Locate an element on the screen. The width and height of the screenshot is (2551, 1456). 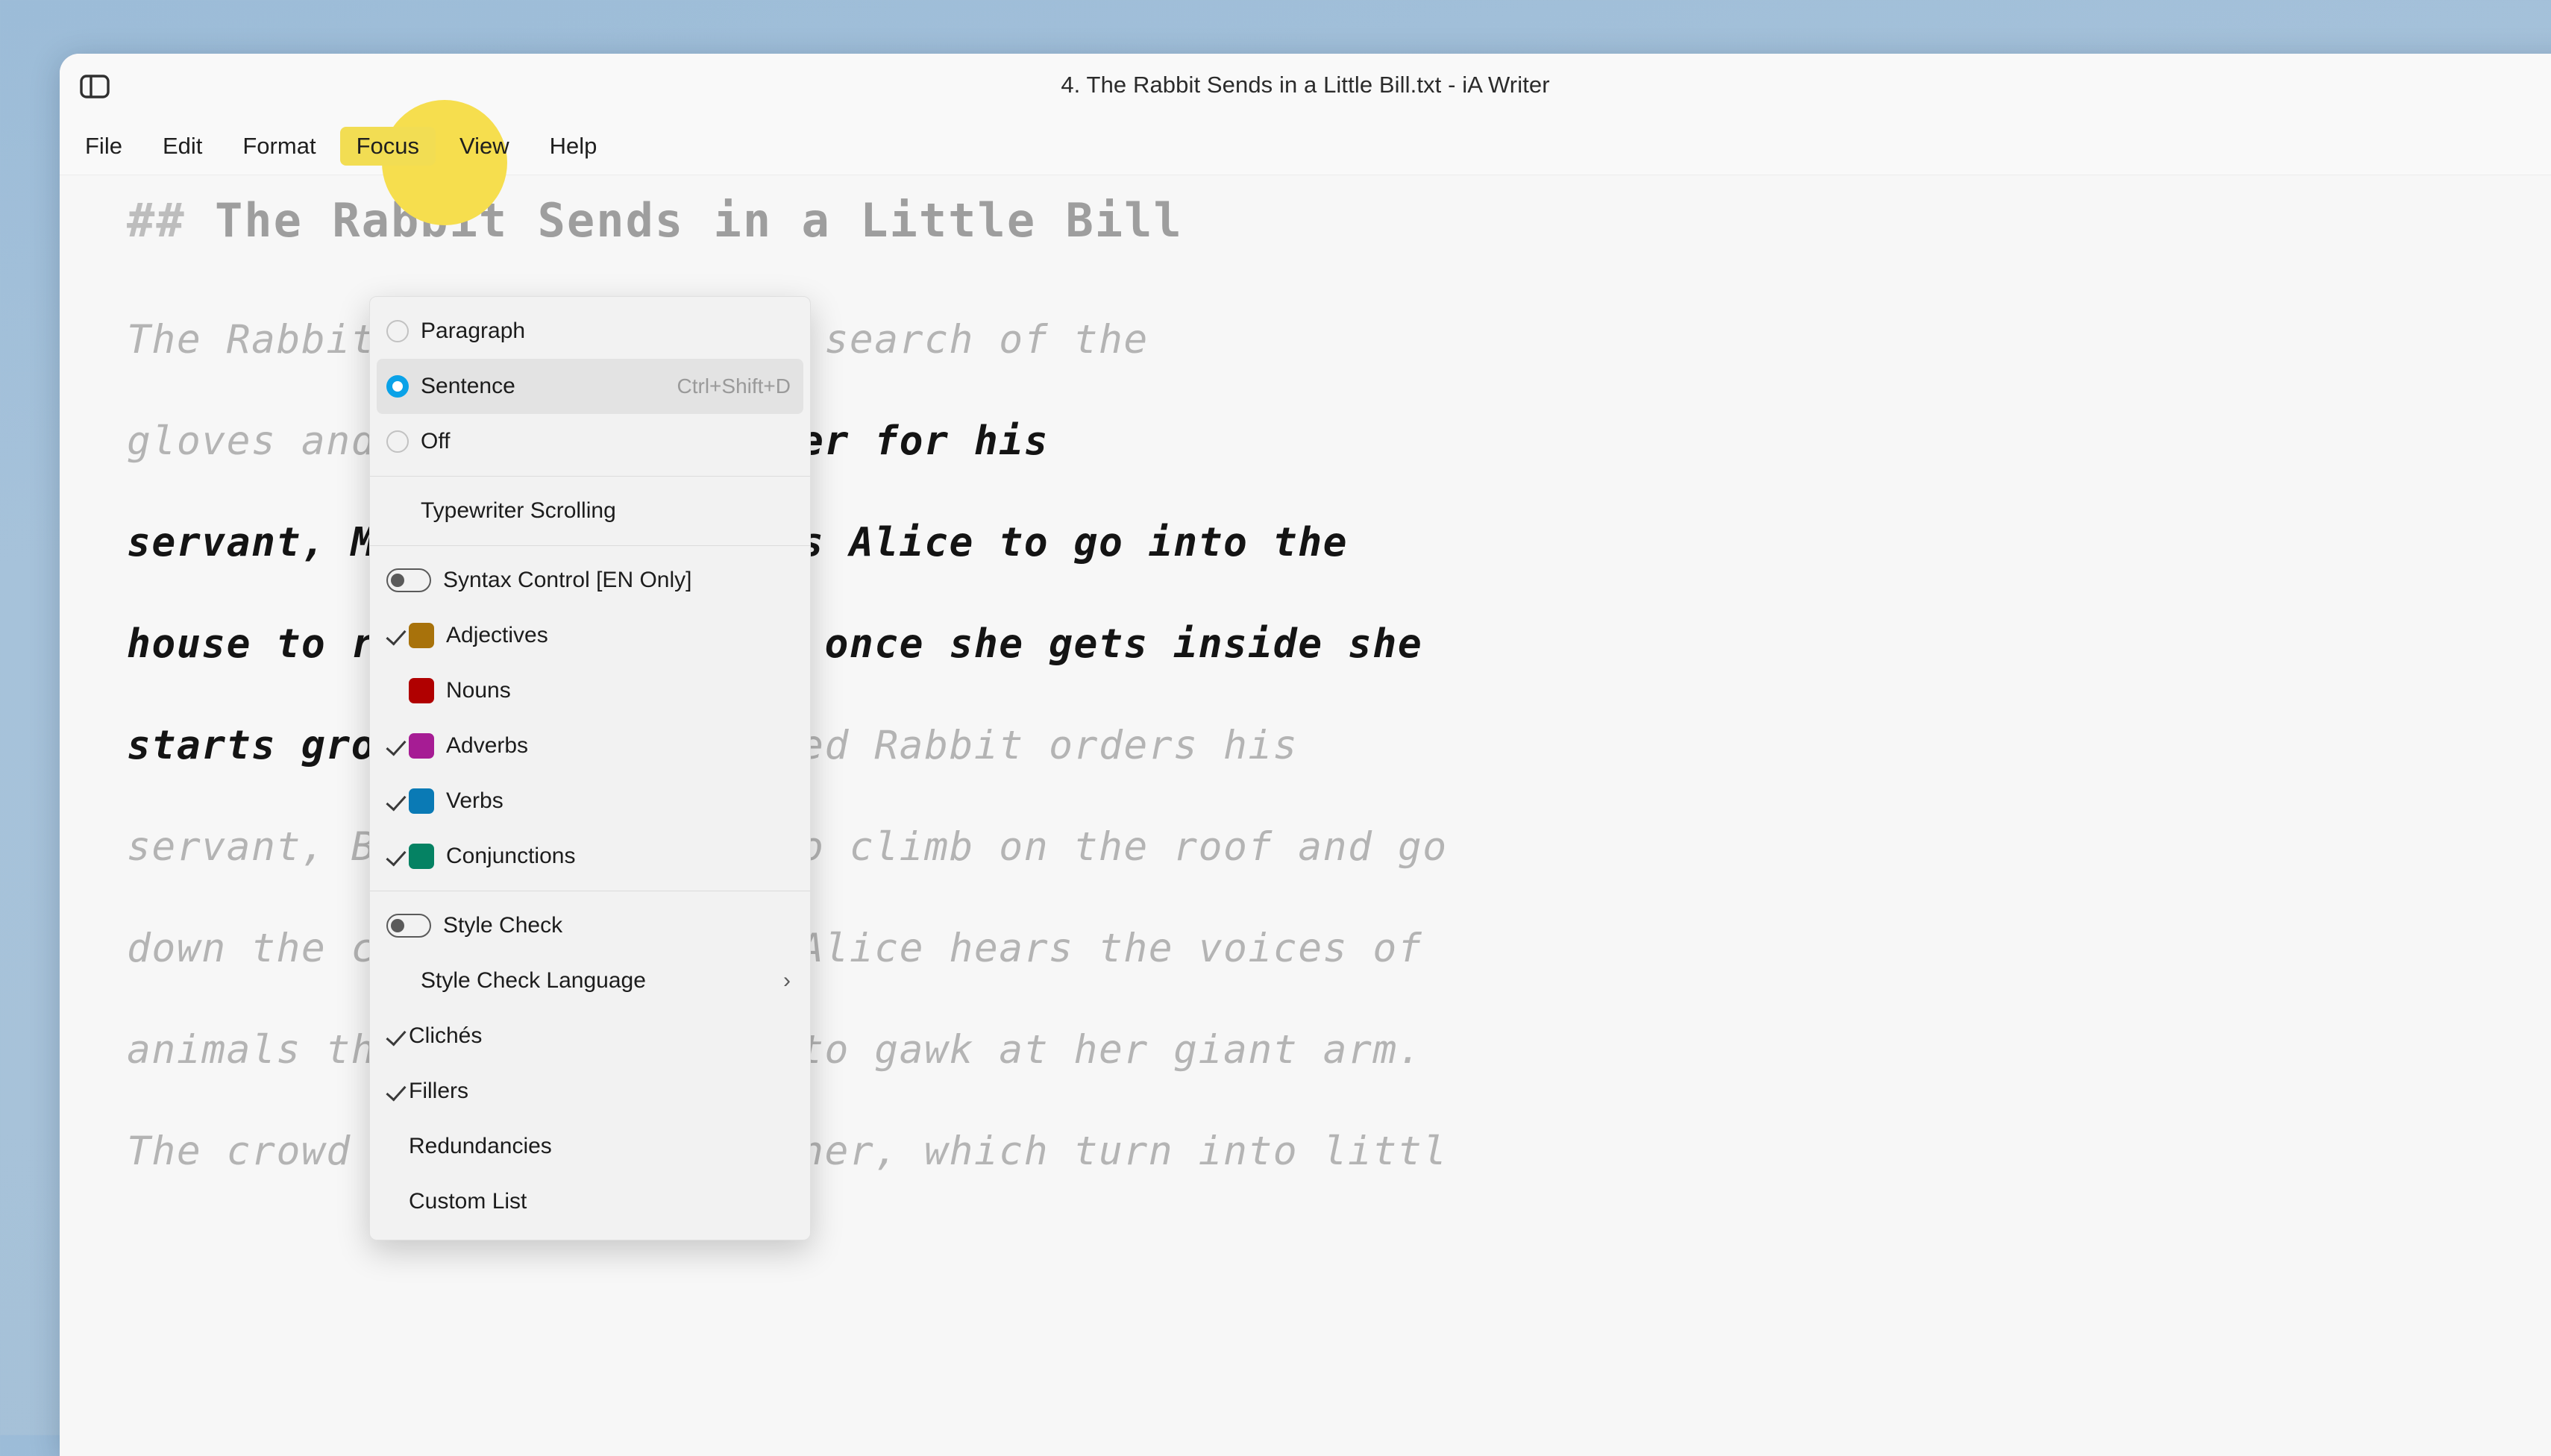
menu-option-label: Paragraph is located at coordinates (473, 330).